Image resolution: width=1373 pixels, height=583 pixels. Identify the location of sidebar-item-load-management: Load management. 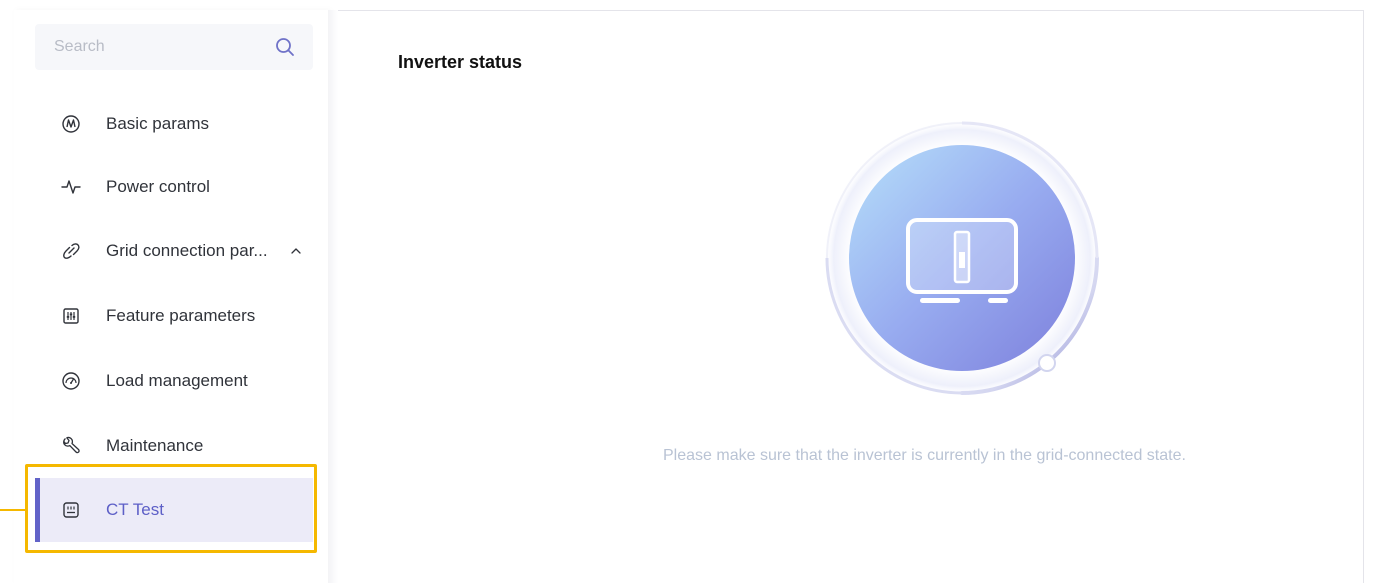
(174, 381).